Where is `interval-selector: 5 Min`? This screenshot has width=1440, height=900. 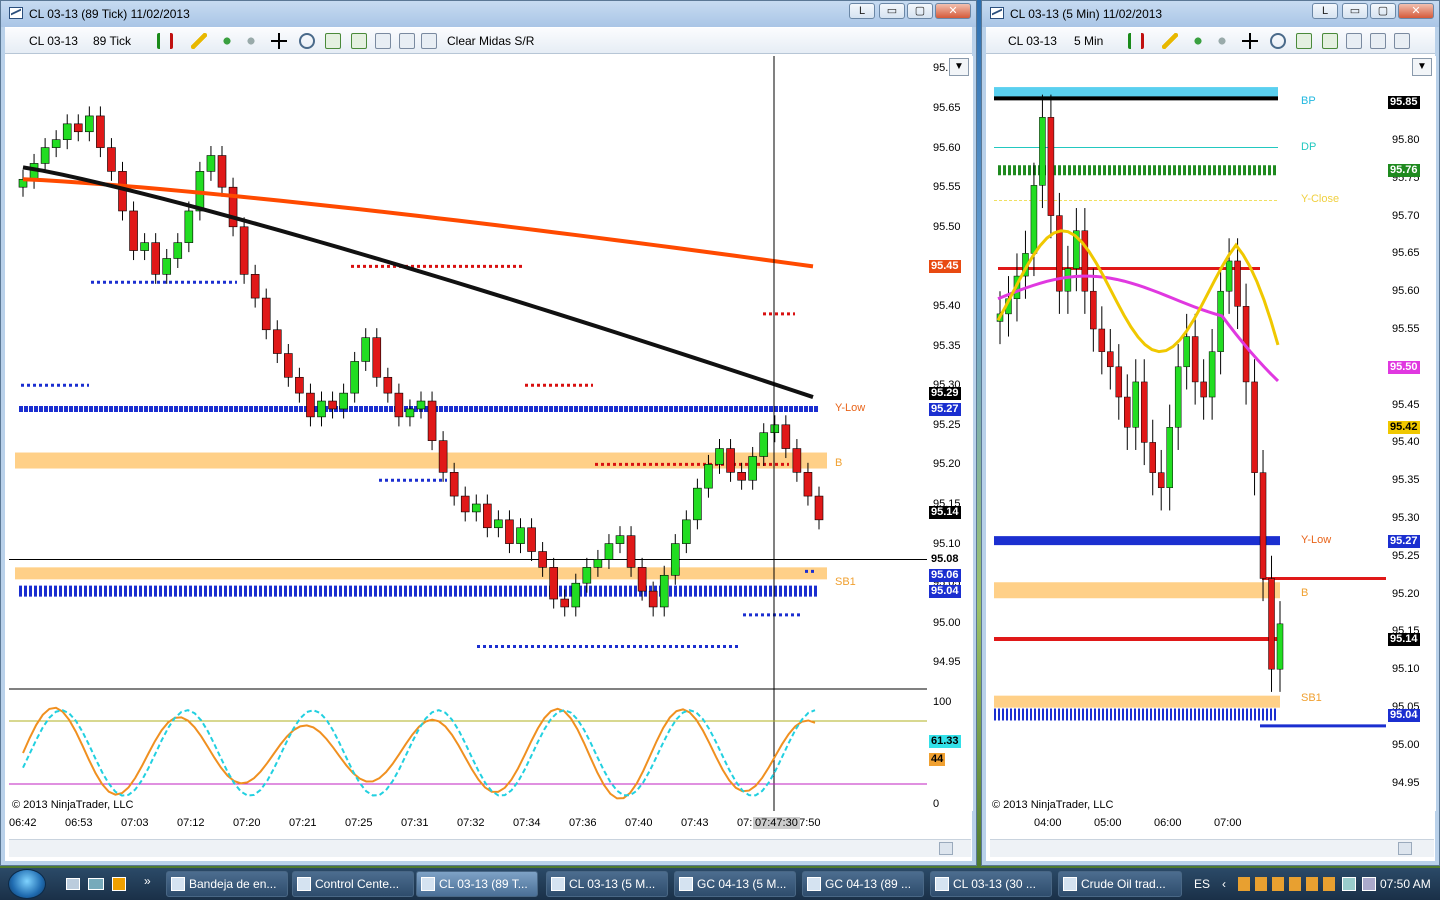 interval-selector: 5 Min is located at coordinates (1088, 41).